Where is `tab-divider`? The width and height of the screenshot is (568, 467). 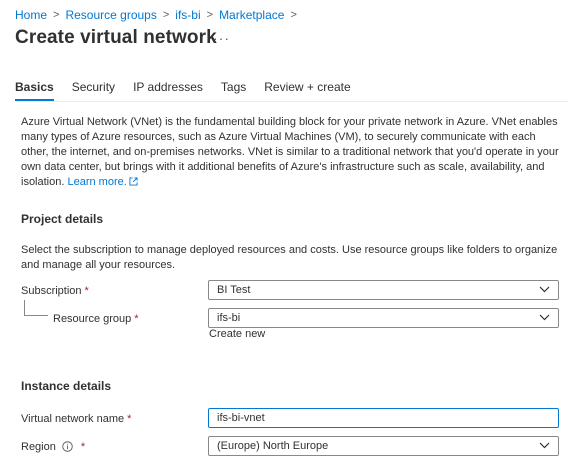
tab-divider is located at coordinates (291, 101).